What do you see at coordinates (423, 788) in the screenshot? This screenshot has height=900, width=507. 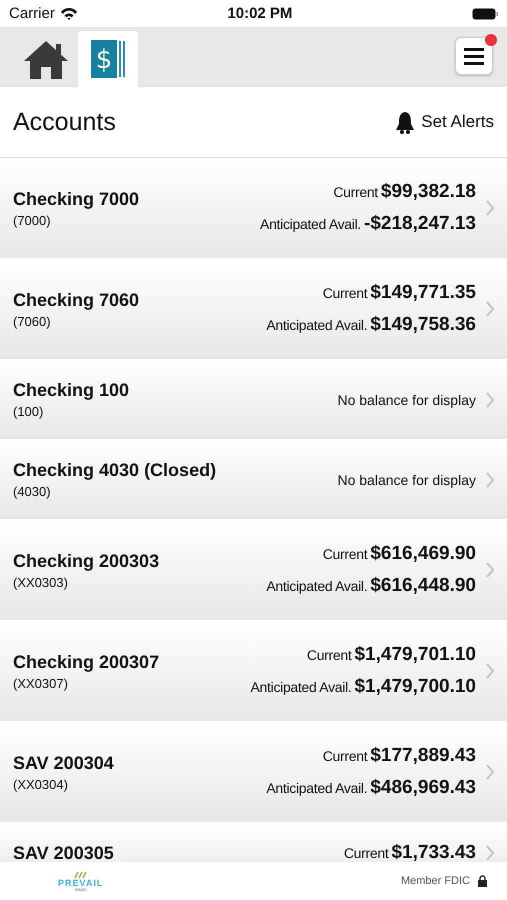 I see `balance-amount: $486,969.43` at bounding box center [423, 788].